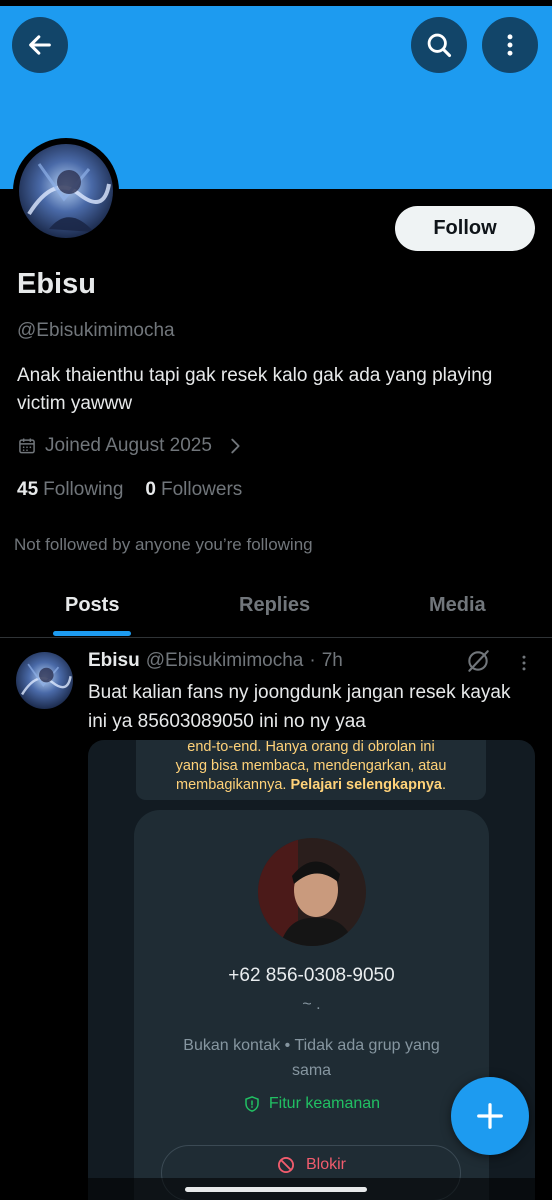 The width and height of the screenshot is (552, 1200). What do you see at coordinates (201, 489) in the screenshot?
I see `followers-label: Followers` at bounding box center [201, 489].